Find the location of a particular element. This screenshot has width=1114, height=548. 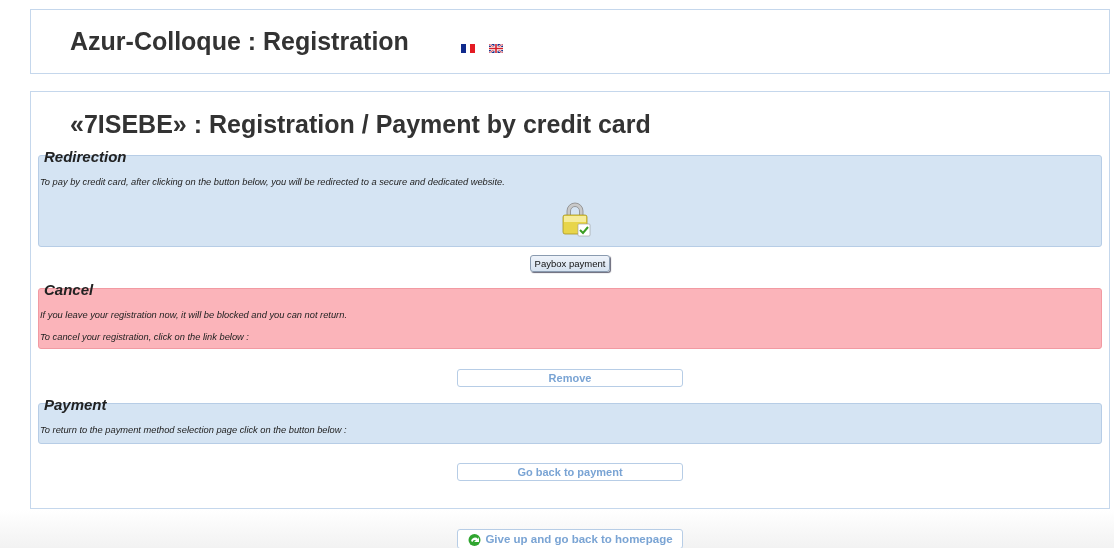

section-title: Payment is located at coordinates (76, 404).